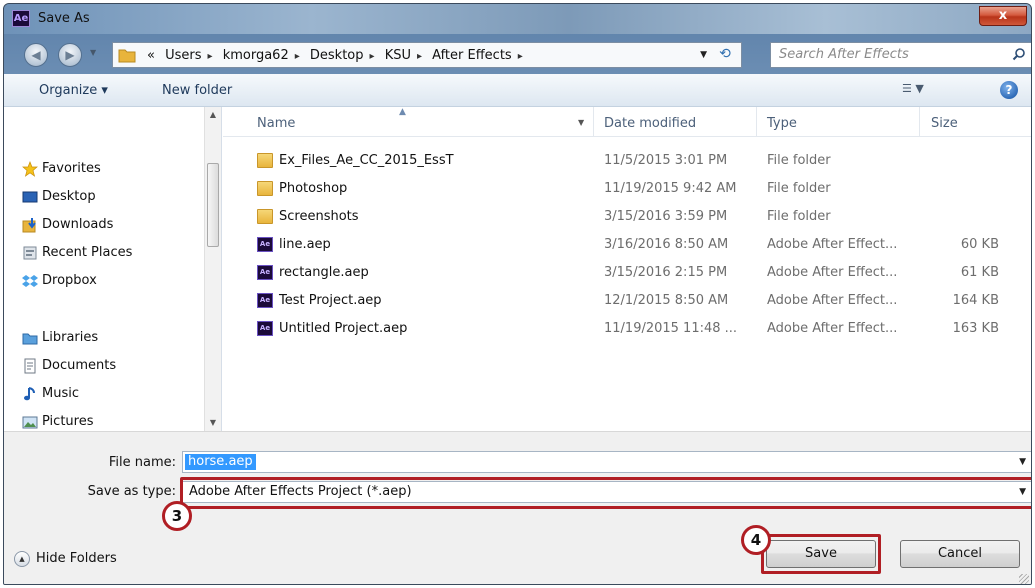 Image resolution: width=1035 pixels, height=588 pixels. What do you see at coordinates (64, 18) in the screenshot?
I see `dialog-title: Save As` at bounding box center [64, 18].